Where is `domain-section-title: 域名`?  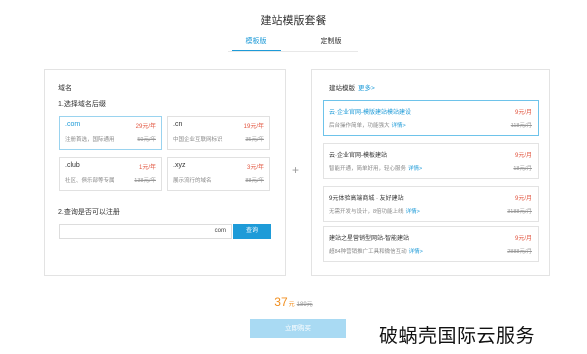 domain-section-title: 域名 is located at coordinates (65, 88).